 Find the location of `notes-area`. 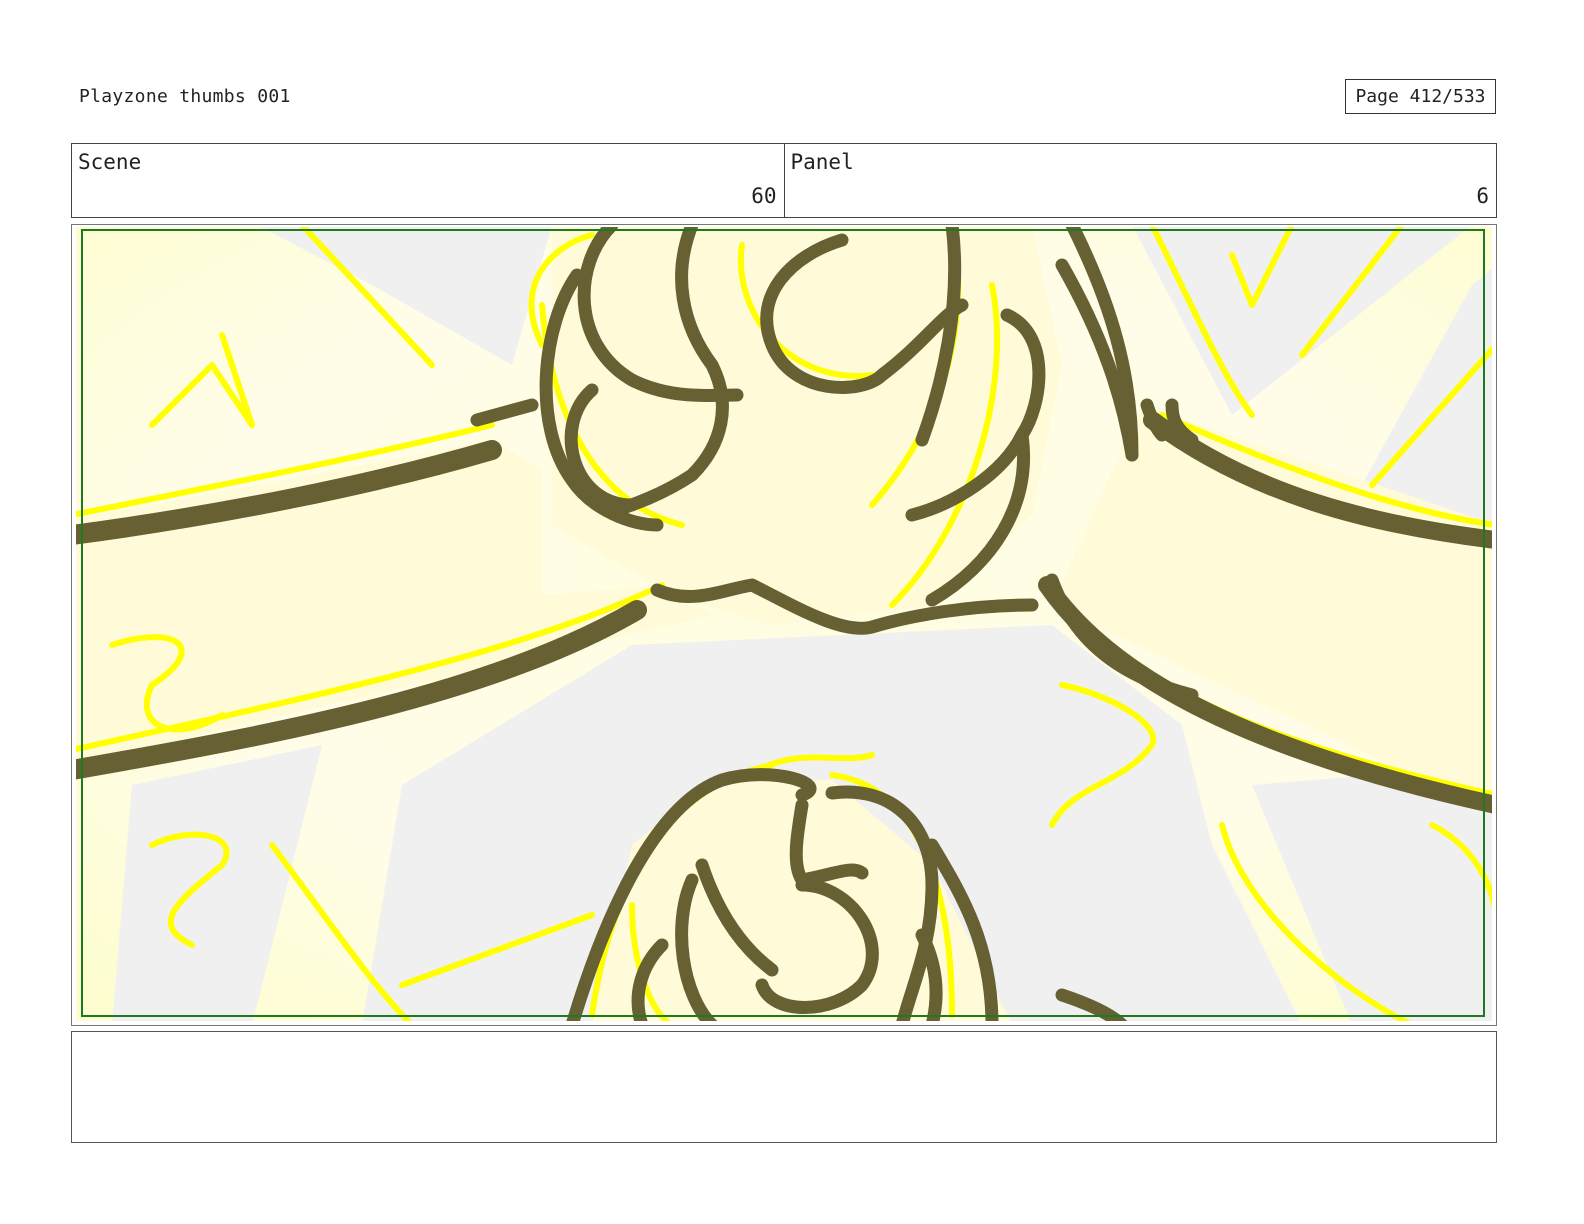

notes-area is located at coordinates (784, 1087).